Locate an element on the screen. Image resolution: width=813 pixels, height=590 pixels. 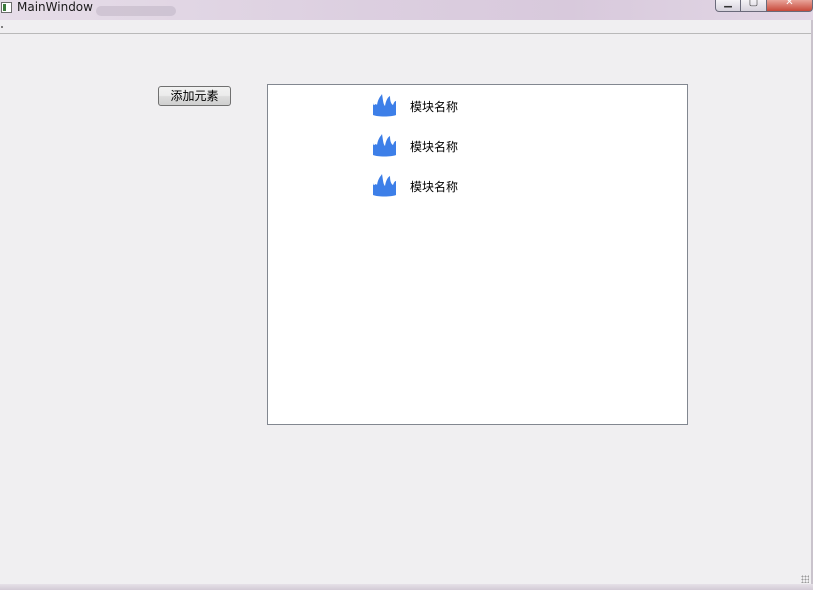
close-button: ✕ is located at coordinates (790, 6).